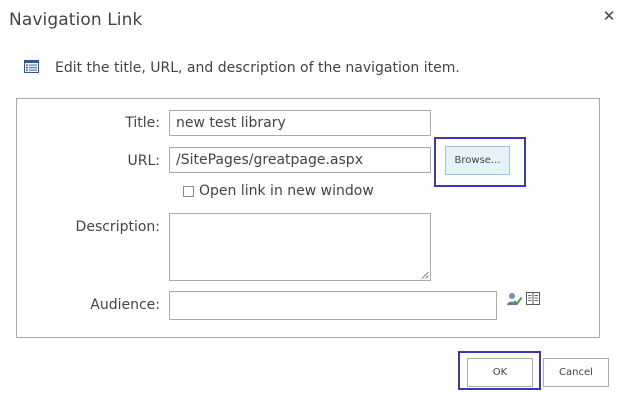  What do you see at coordinates (333, 305) in the screenshot?
I see `audience-input` at bounding box center [333, 305].